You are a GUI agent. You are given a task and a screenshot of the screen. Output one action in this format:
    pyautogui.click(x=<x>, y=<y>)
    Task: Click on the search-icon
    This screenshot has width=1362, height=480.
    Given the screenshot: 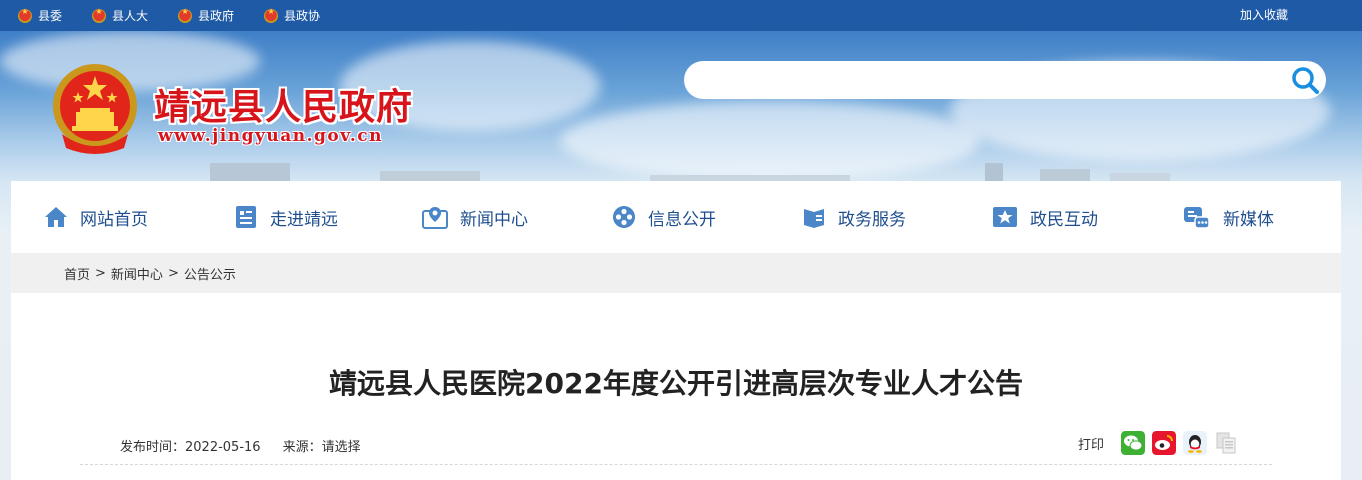 What is the action you would take?
    pyautogui.click(x=1305, y=80)
    